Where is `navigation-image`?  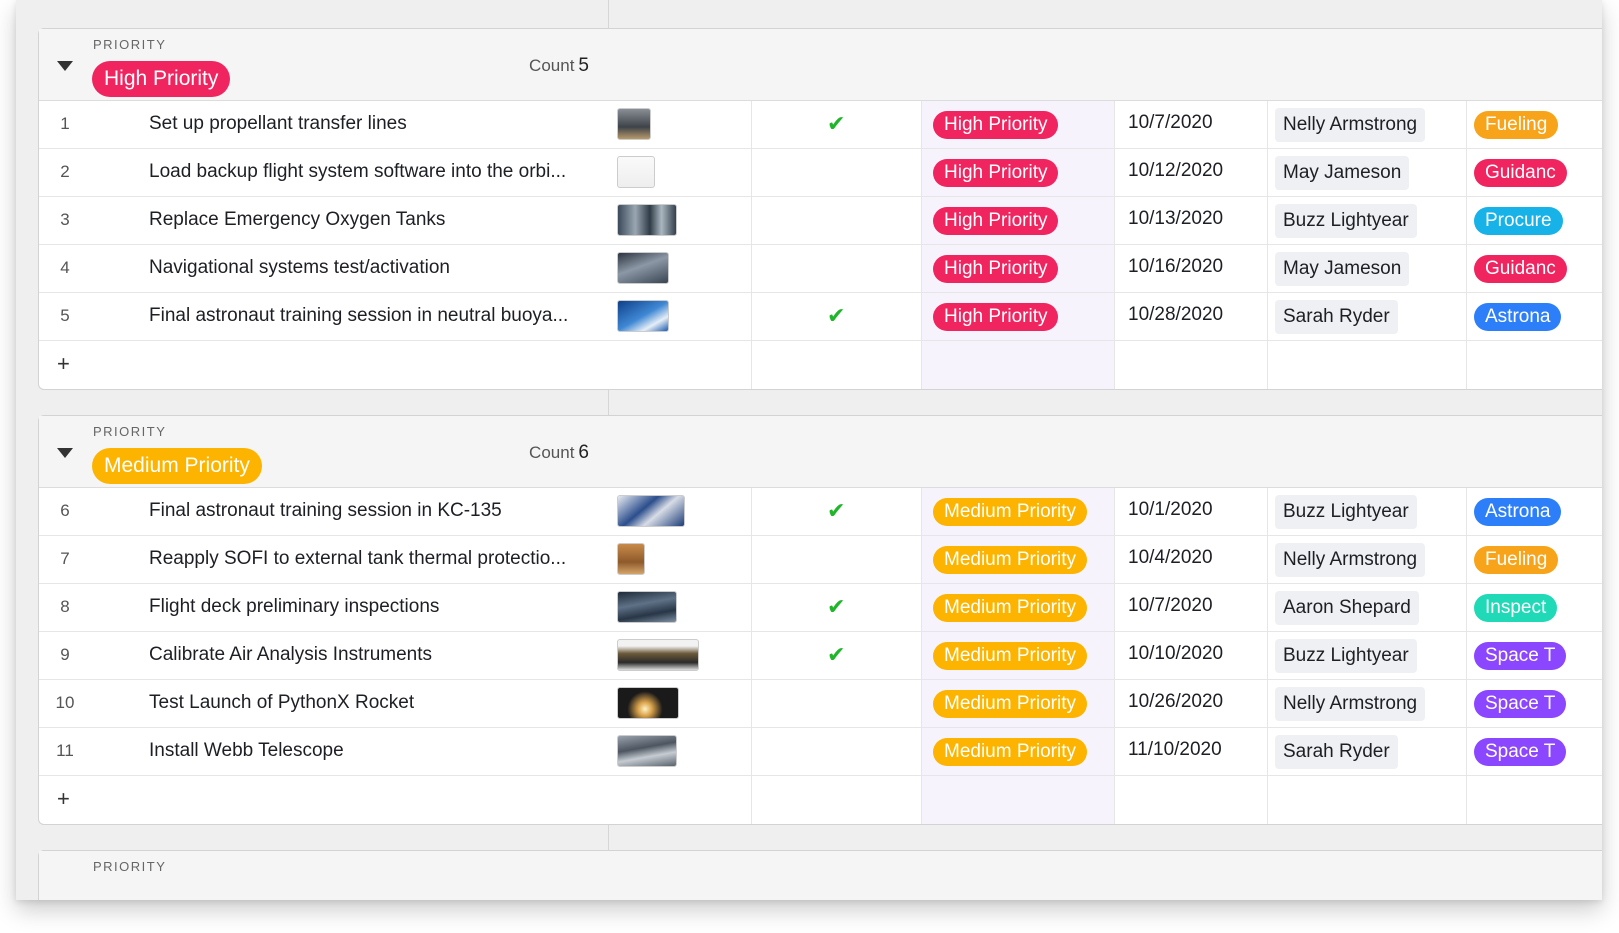
navigation-image is located at coordinates (643, 268).